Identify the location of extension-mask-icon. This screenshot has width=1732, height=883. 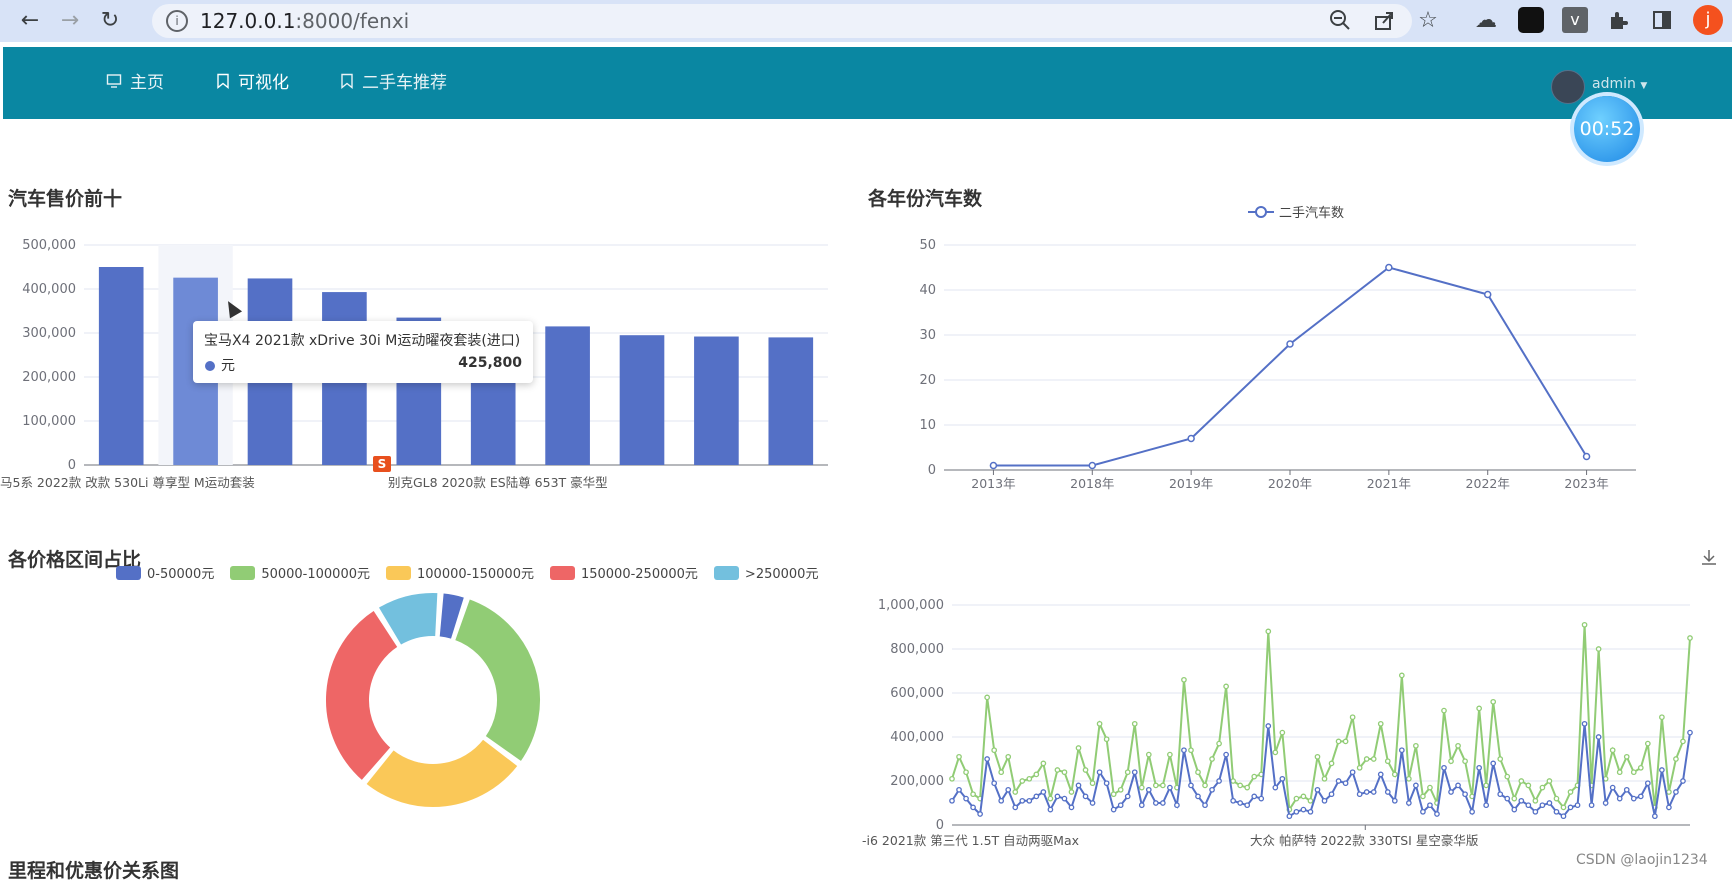
(1531, 20).